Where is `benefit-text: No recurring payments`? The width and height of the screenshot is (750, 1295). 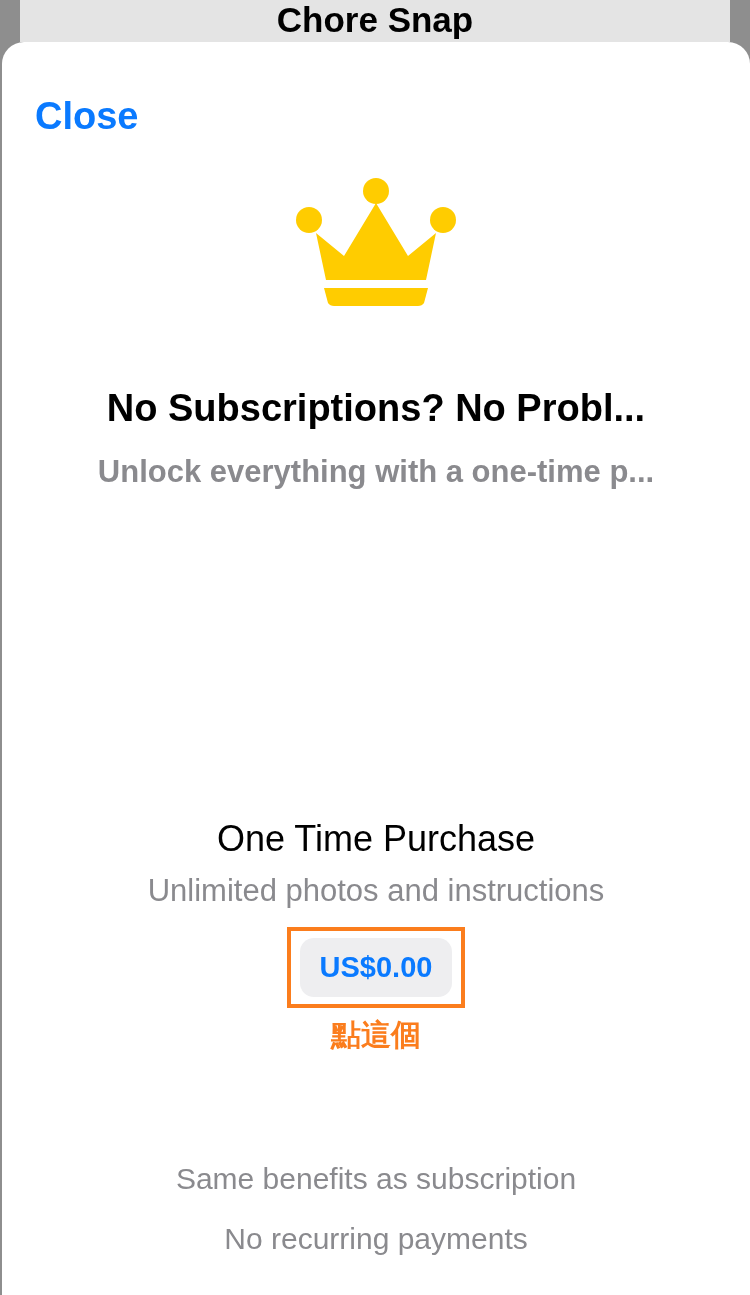
benefit-text: No recurring payments is located at coordinates (376, 1239).